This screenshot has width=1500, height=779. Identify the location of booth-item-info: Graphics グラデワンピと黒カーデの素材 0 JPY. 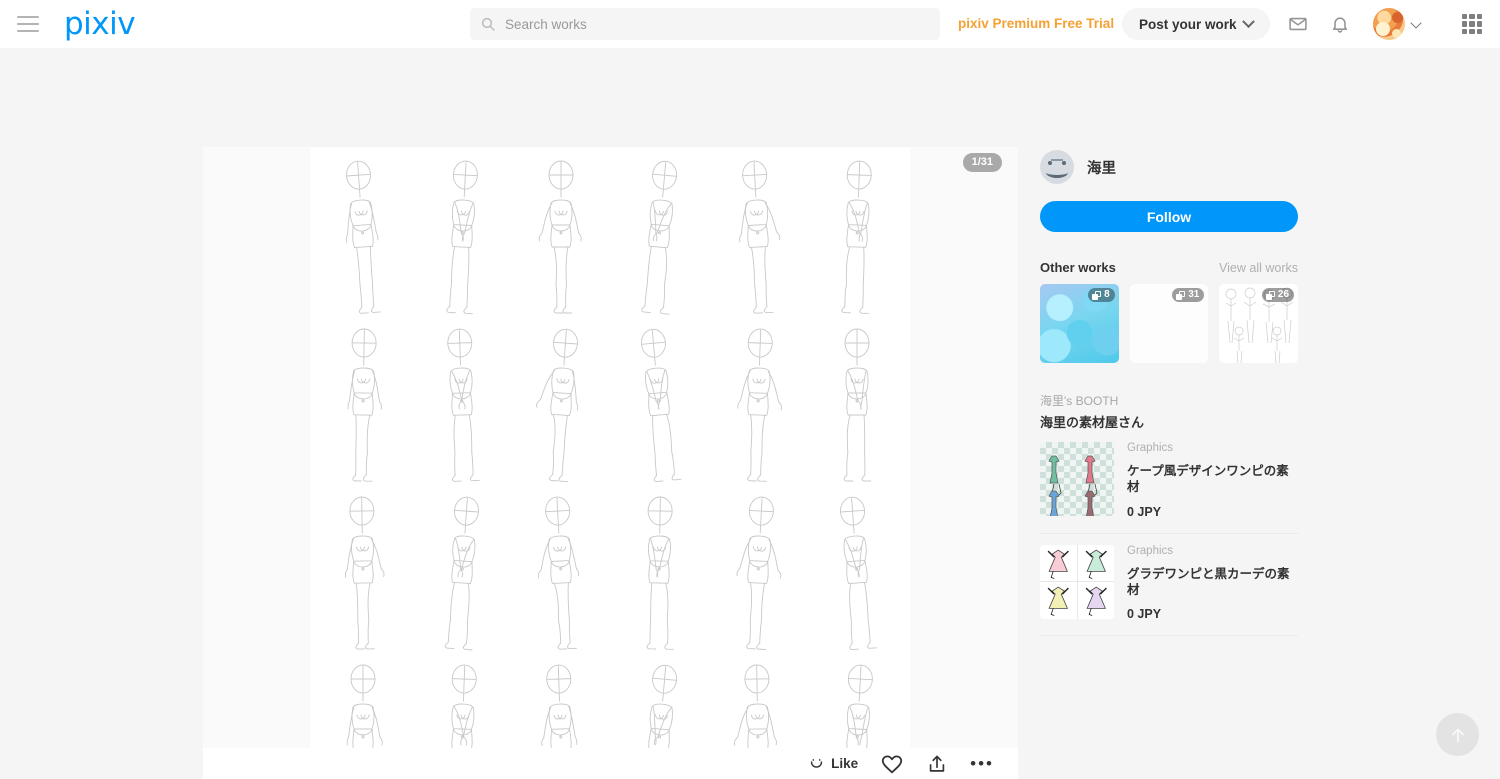
(1212, 583).